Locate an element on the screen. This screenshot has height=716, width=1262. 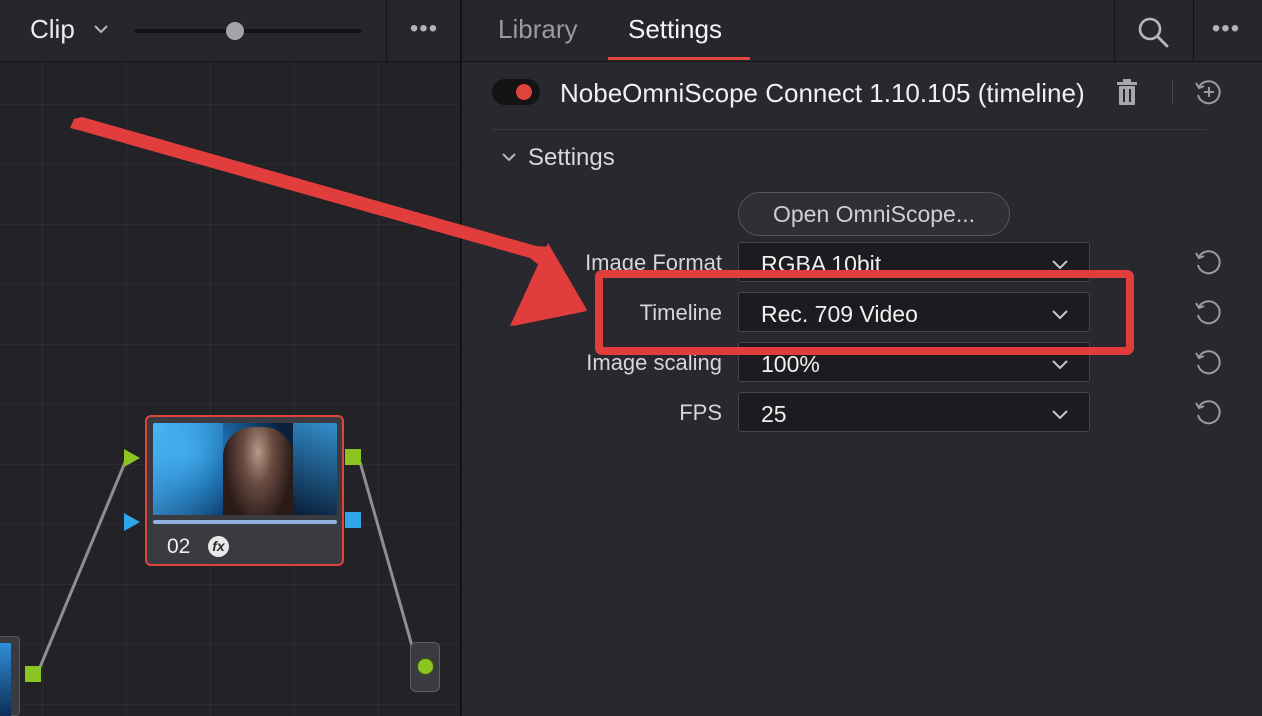
tab-library: Library is located at coordinates (537, 29).